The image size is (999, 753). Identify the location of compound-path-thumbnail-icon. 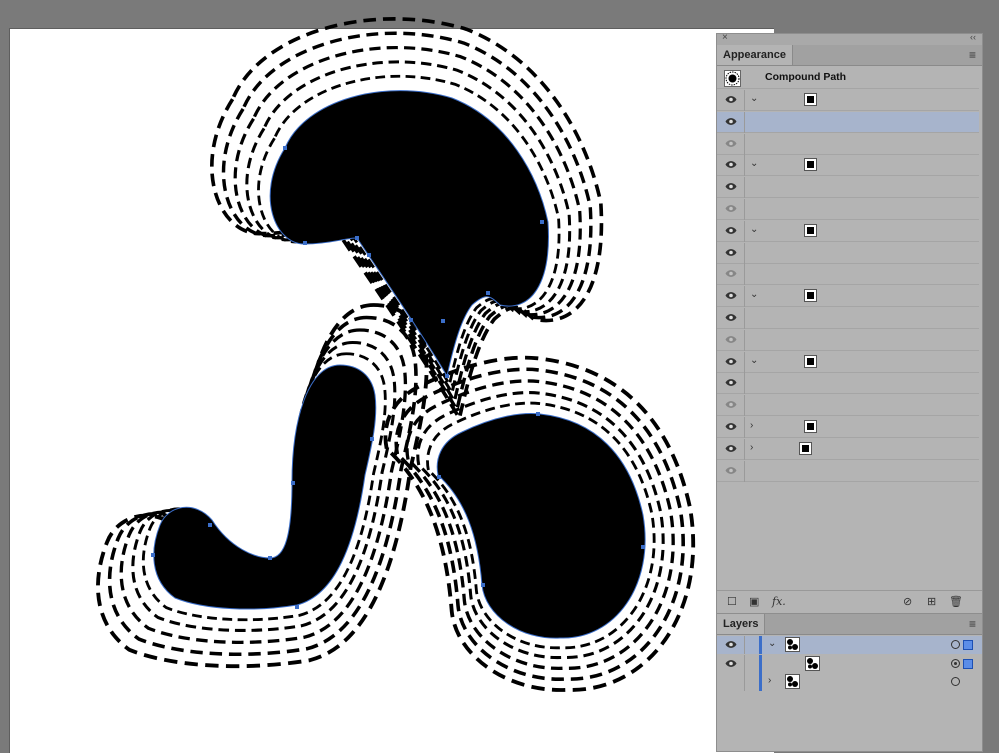
(732, 78).